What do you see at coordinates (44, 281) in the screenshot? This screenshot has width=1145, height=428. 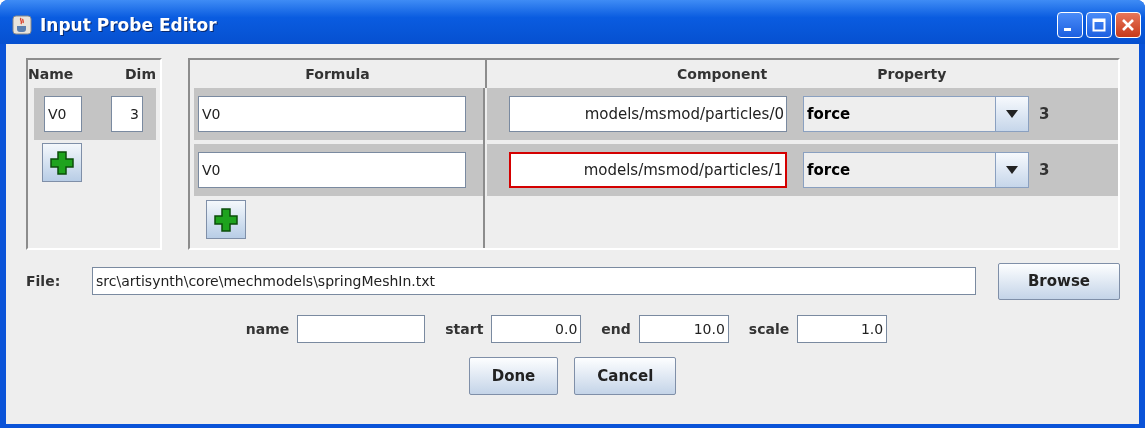 I see `file-label: File:` at bounding box center [44, 281].